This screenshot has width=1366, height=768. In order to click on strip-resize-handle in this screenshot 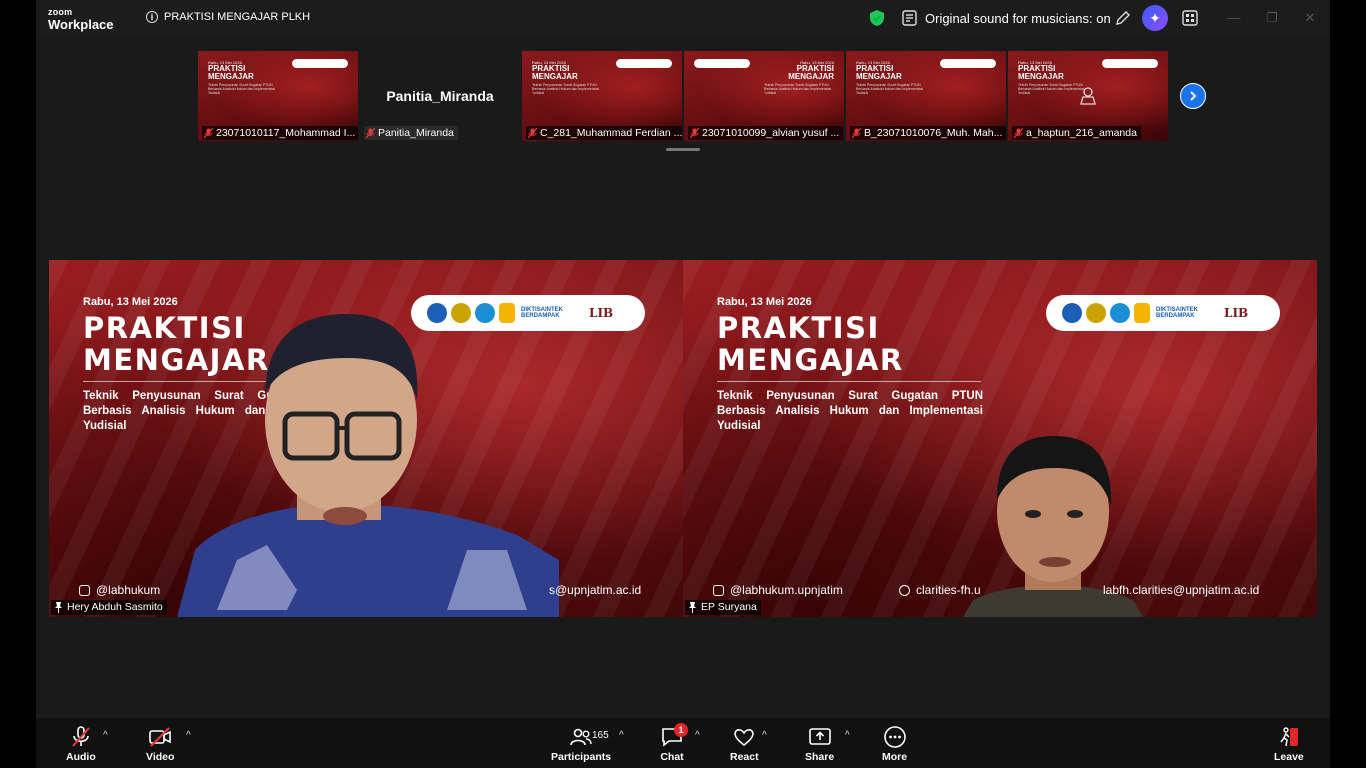, I will do `click(683, 149)`.